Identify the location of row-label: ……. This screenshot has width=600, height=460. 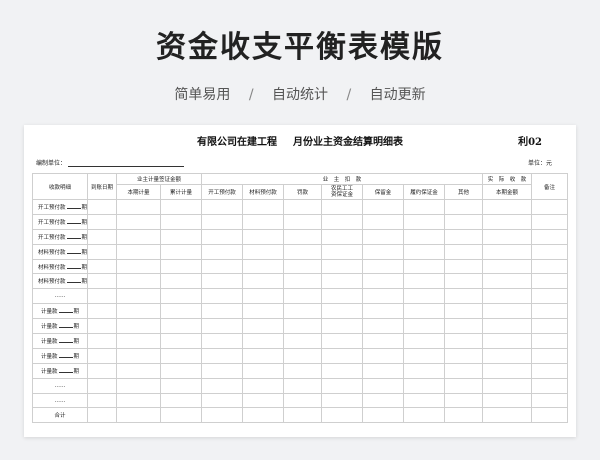
(60, 400).